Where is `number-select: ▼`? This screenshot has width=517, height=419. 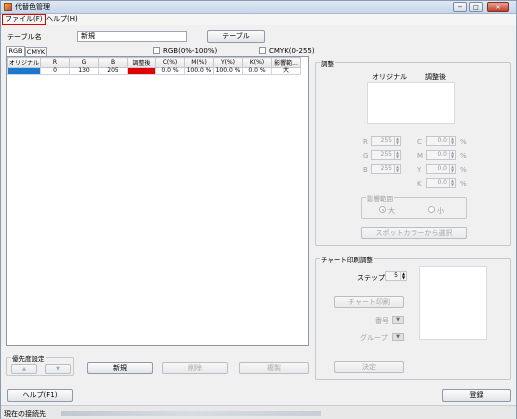
number-select: ▼ is located at coordinates (398, 320).